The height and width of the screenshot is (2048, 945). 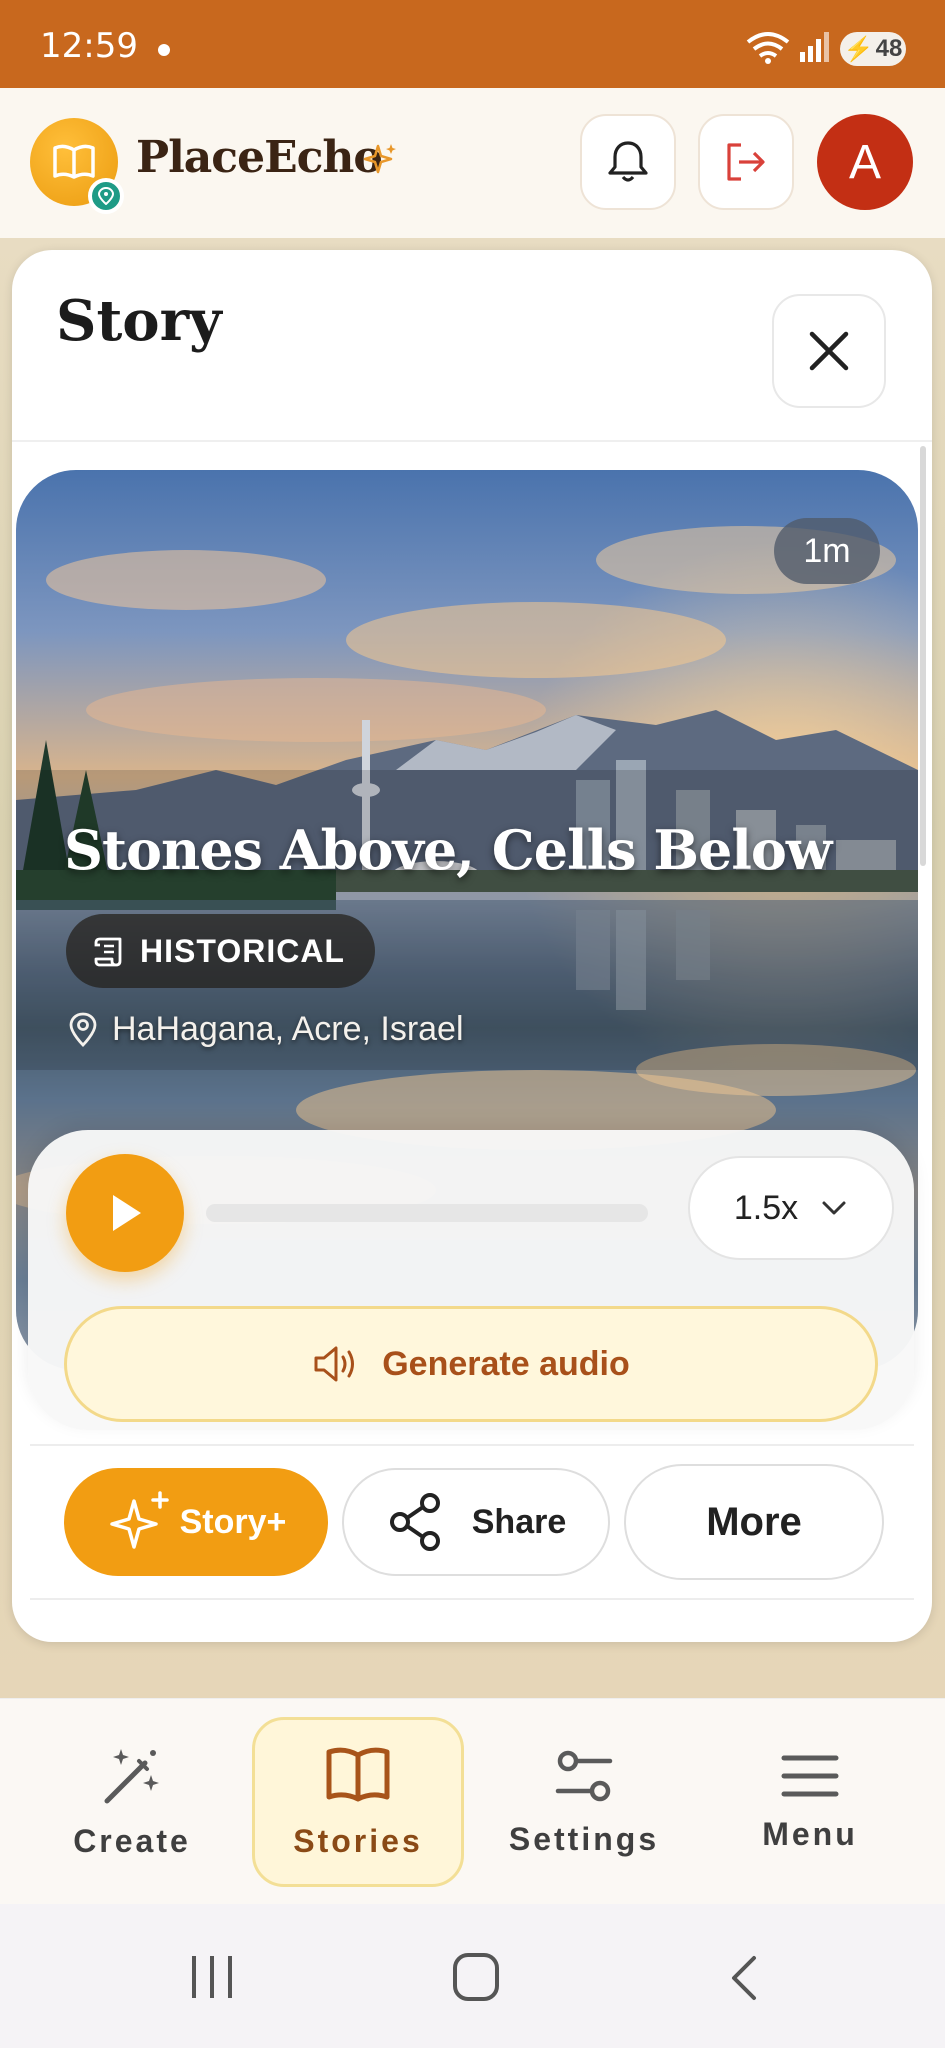 I want to click on app-name: PlaceEcho, so click(x=259, y=157).